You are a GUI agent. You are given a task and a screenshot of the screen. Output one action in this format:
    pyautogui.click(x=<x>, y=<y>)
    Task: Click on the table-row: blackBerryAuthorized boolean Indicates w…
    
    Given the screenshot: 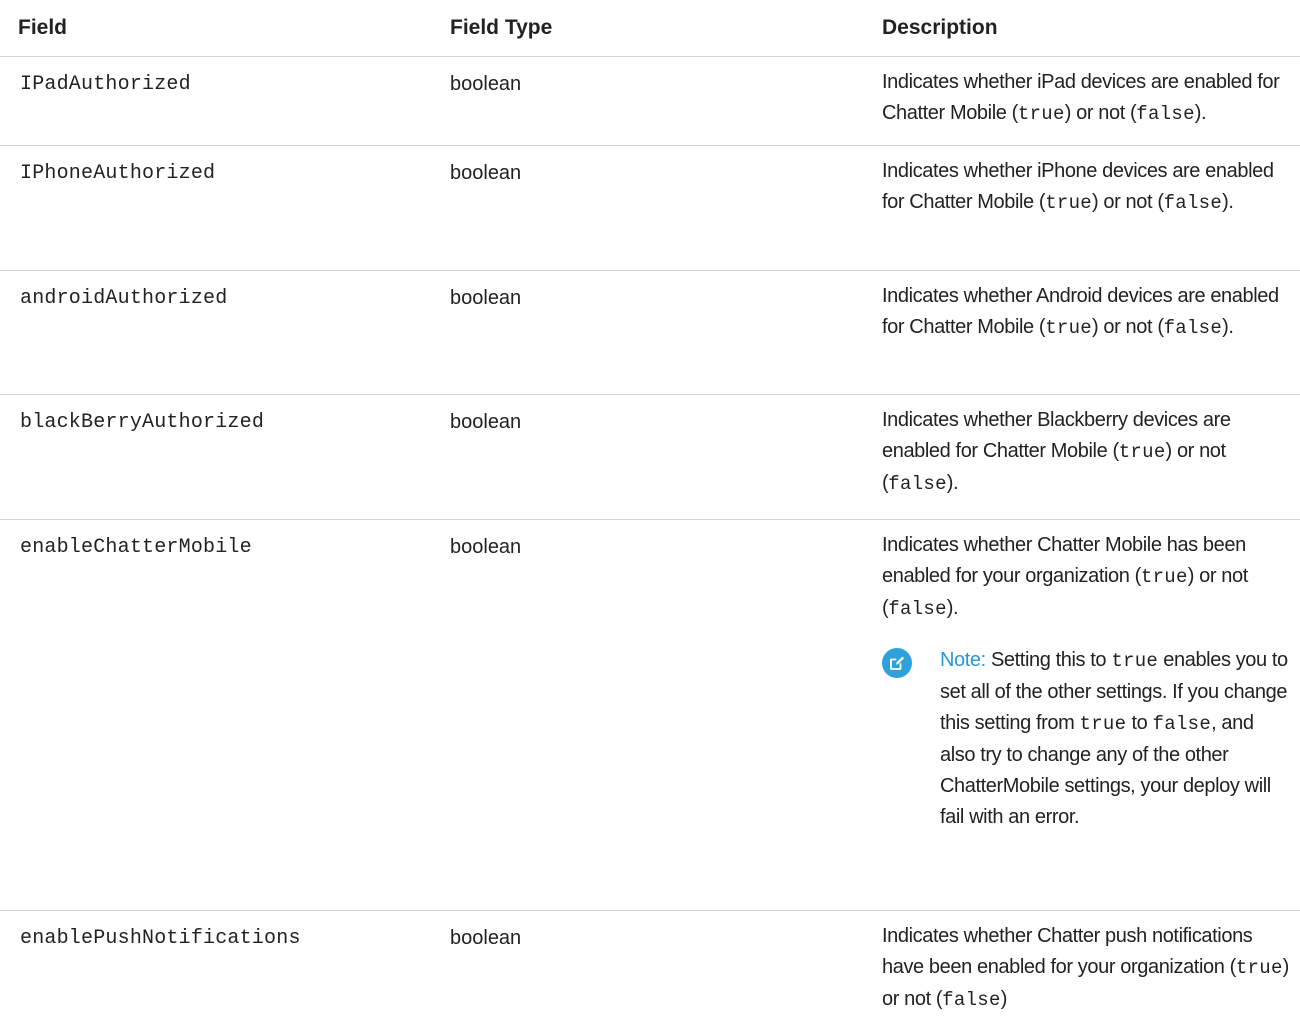 What is the action you would take?
    pyautogui.click(x=650, y=457)
    